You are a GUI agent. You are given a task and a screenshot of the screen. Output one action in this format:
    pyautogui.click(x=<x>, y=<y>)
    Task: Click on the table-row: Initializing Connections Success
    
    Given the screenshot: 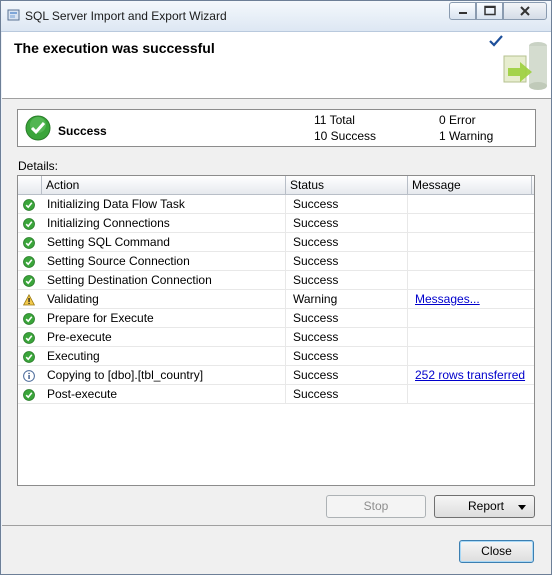 What is the action you would take?
    pyautogui.click(x=276, y=223)
    